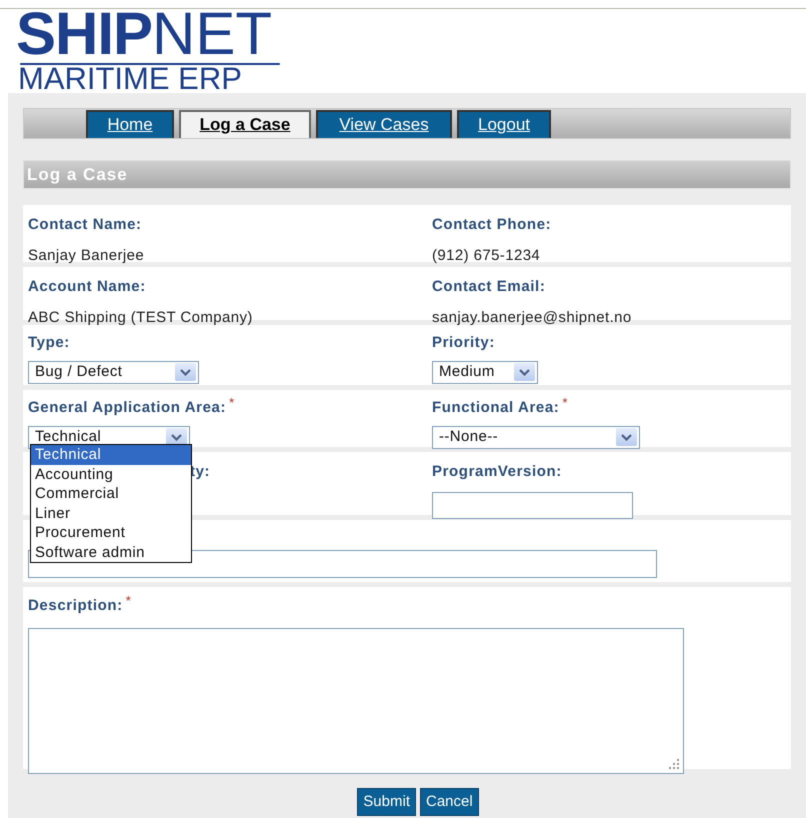 The width and height of the screenshot is (806, 818). Describe the element at coordinates (87, 256) in the screenshot. I see `field-value: Sanjay Banerjee` at that location.